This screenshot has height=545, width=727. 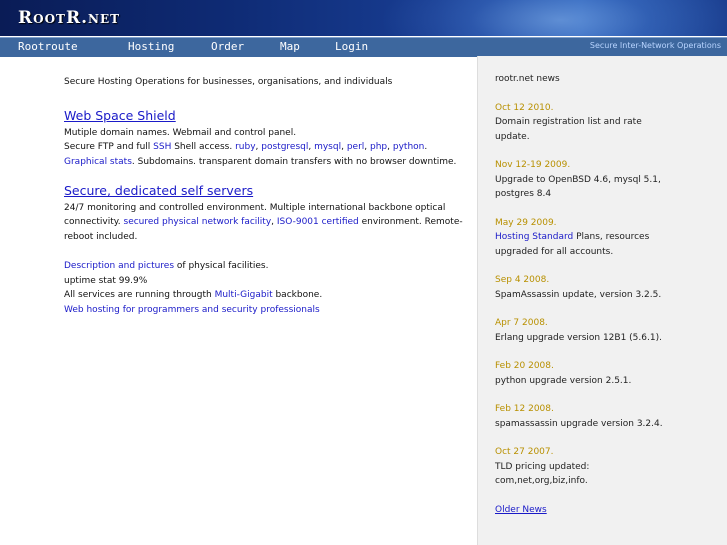 I want to click on nav-order: Order, so click(x=227, y=46).